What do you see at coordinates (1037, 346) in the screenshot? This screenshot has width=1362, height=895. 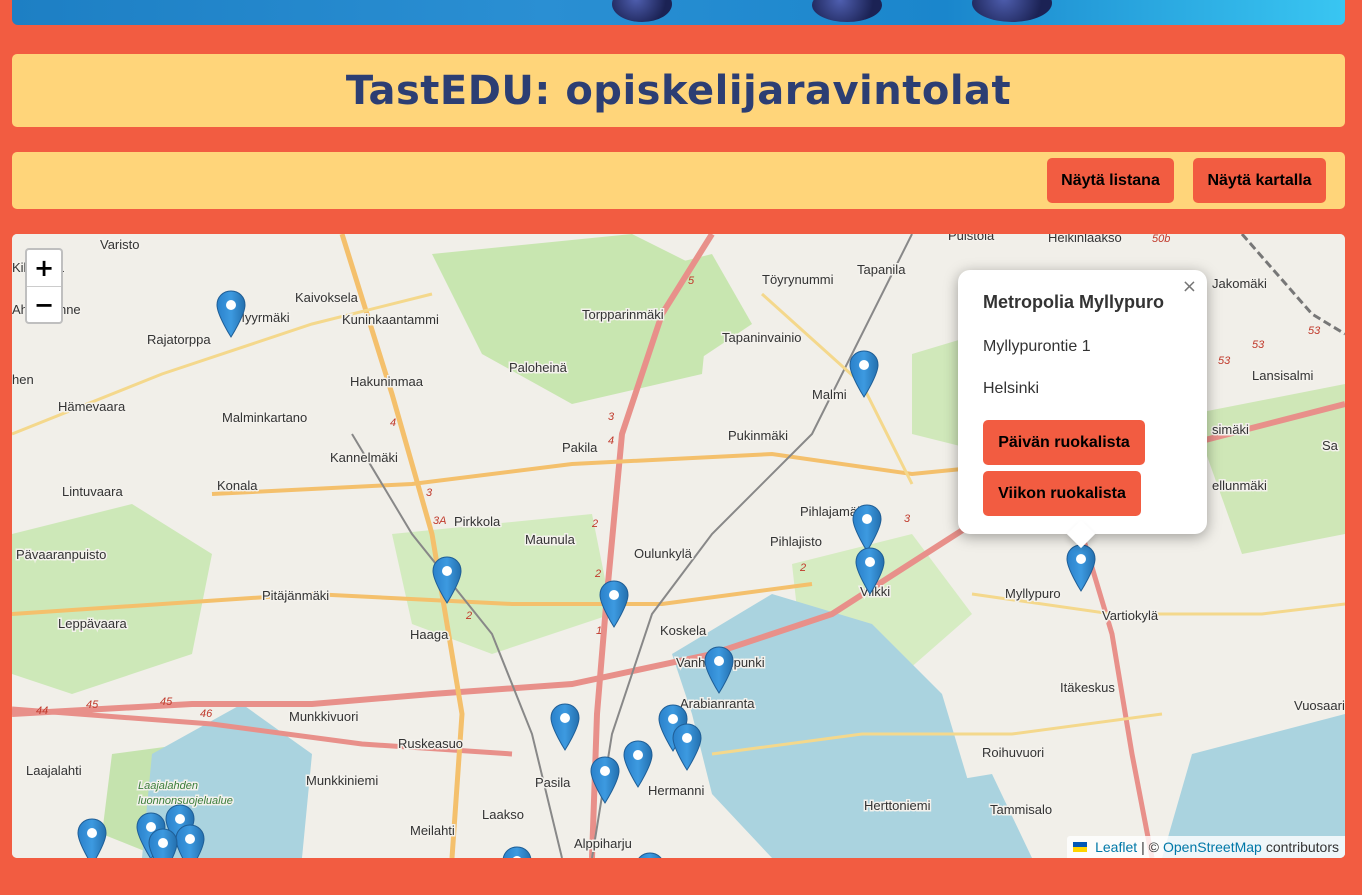 I see `popup-address: Myllypurontie 1` at bounding box center [1037, 346].